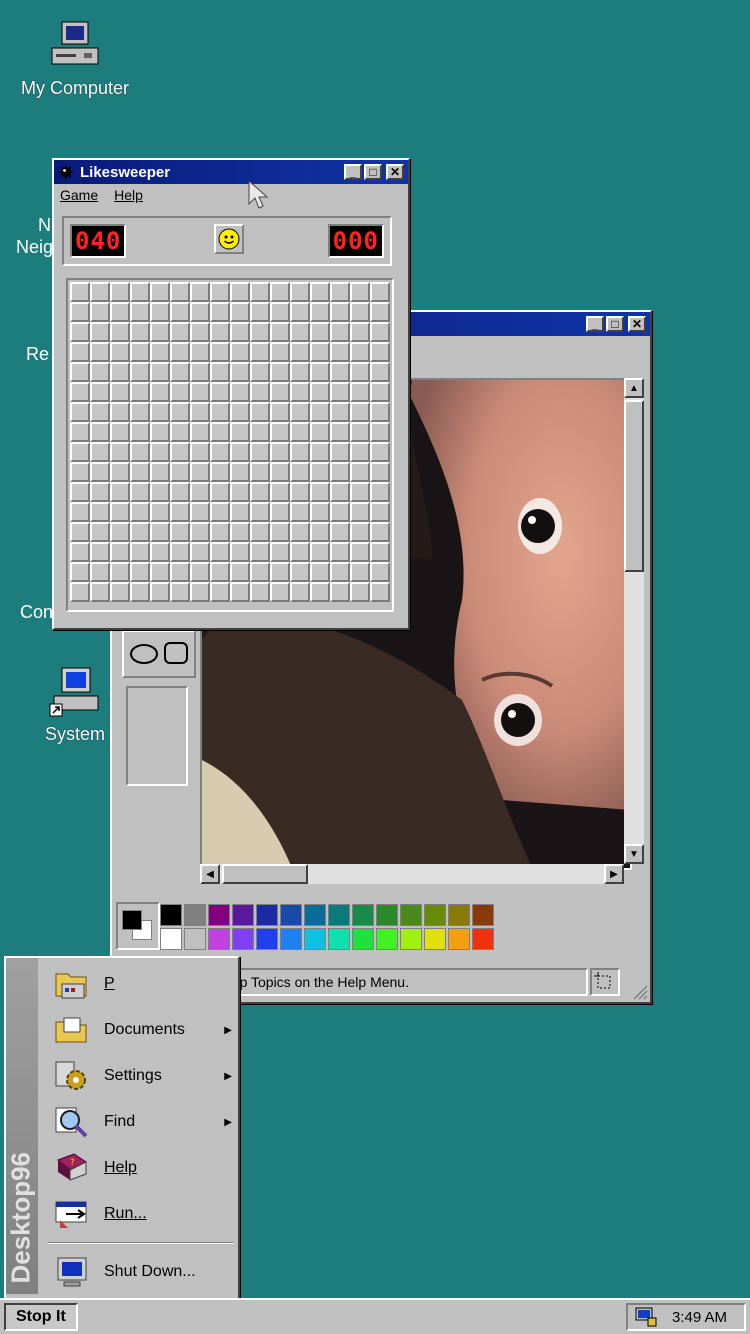  Describe the element at coordinates (615, 324) in the screenshot. I see `maximize-button: □` at that location.